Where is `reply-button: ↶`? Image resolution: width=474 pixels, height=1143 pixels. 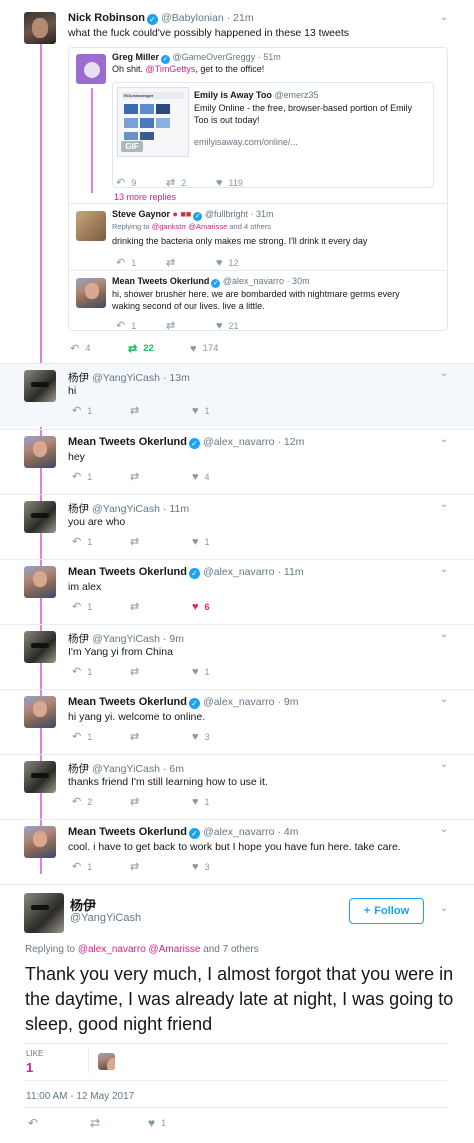
reply-button: ↶ is located at coordinates (59, 1123).